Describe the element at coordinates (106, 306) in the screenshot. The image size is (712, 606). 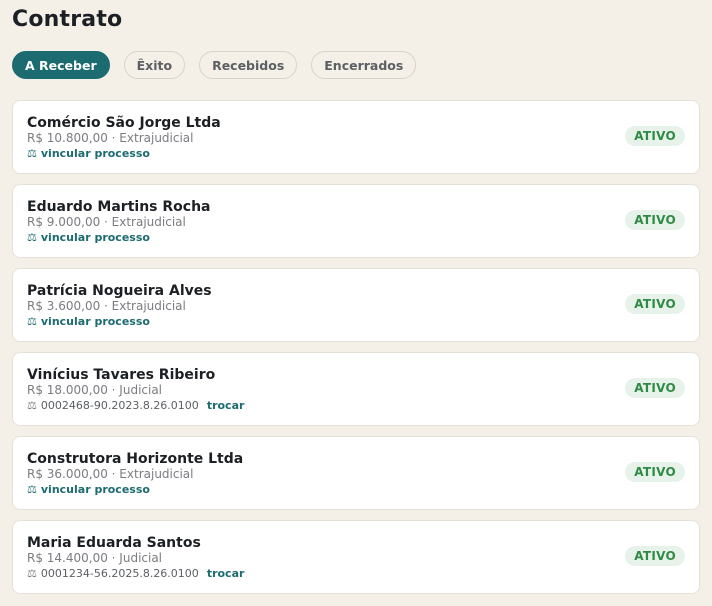
I see `contract-meta: R$ 3.600,00 · Extrajudicial` at that location.